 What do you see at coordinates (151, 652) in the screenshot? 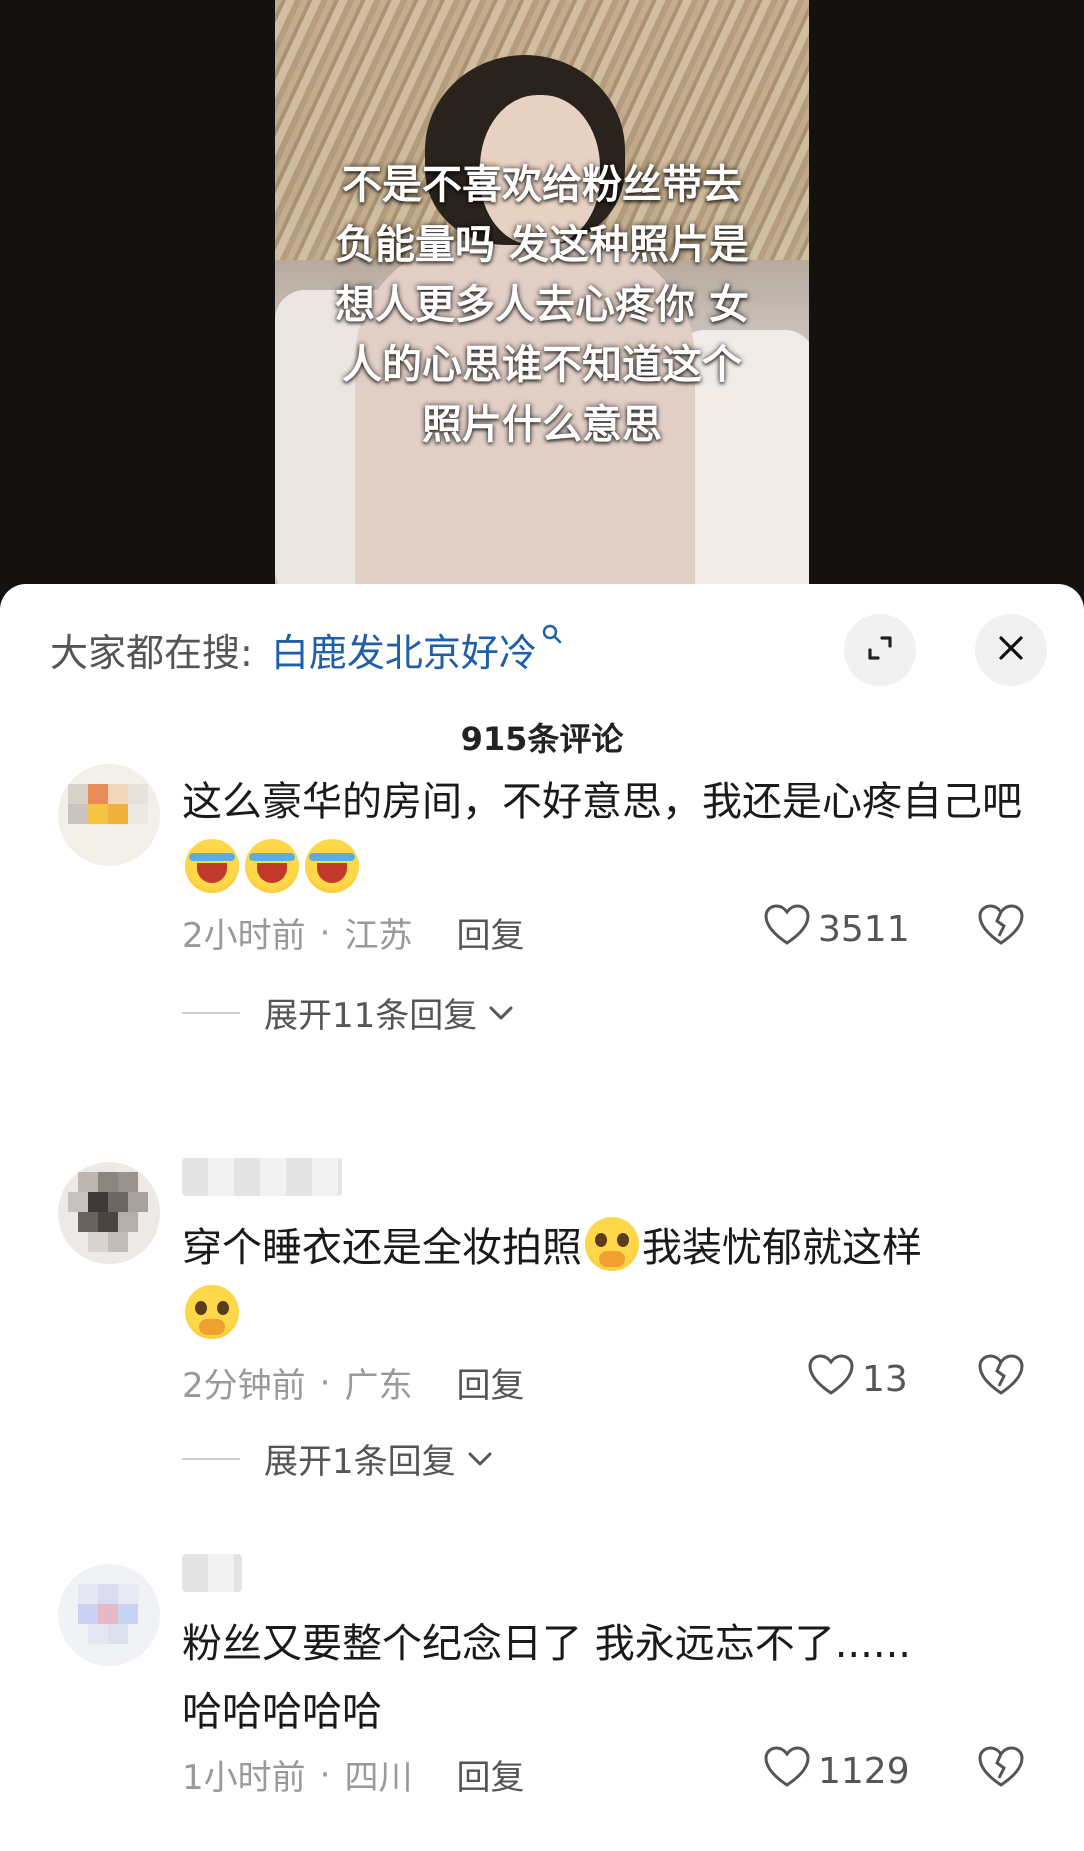
I see `trending-search-label: 大家都在搜:` at bounding box center [151, 652].